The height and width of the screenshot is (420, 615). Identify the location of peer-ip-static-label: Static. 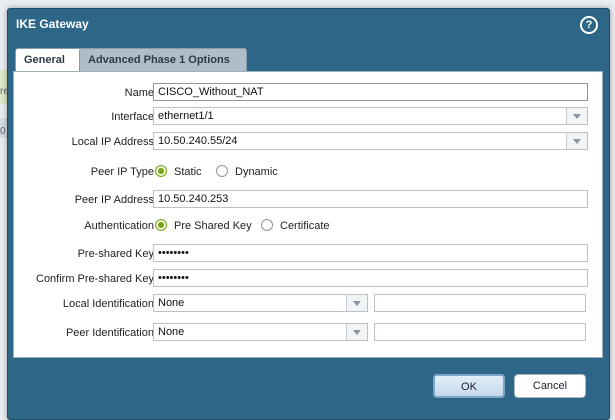
(188, 172).